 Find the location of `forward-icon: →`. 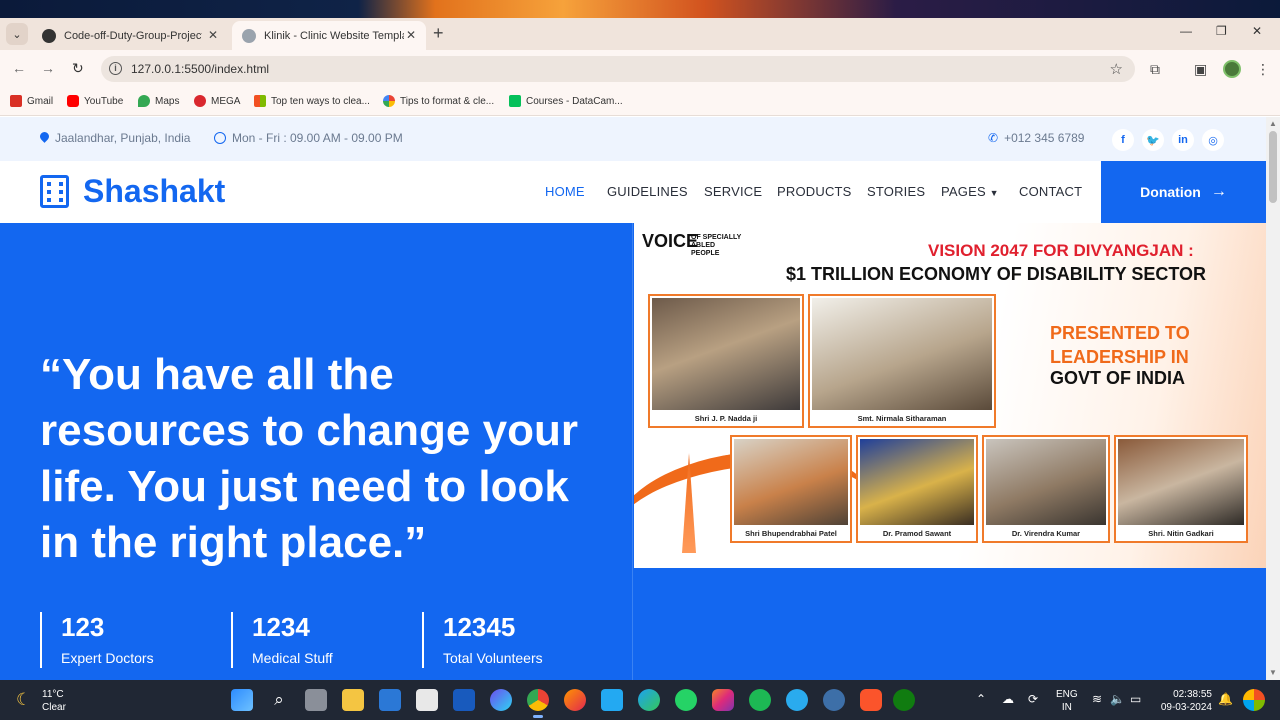

forward-icon: → is located at coordinates (48, 68).